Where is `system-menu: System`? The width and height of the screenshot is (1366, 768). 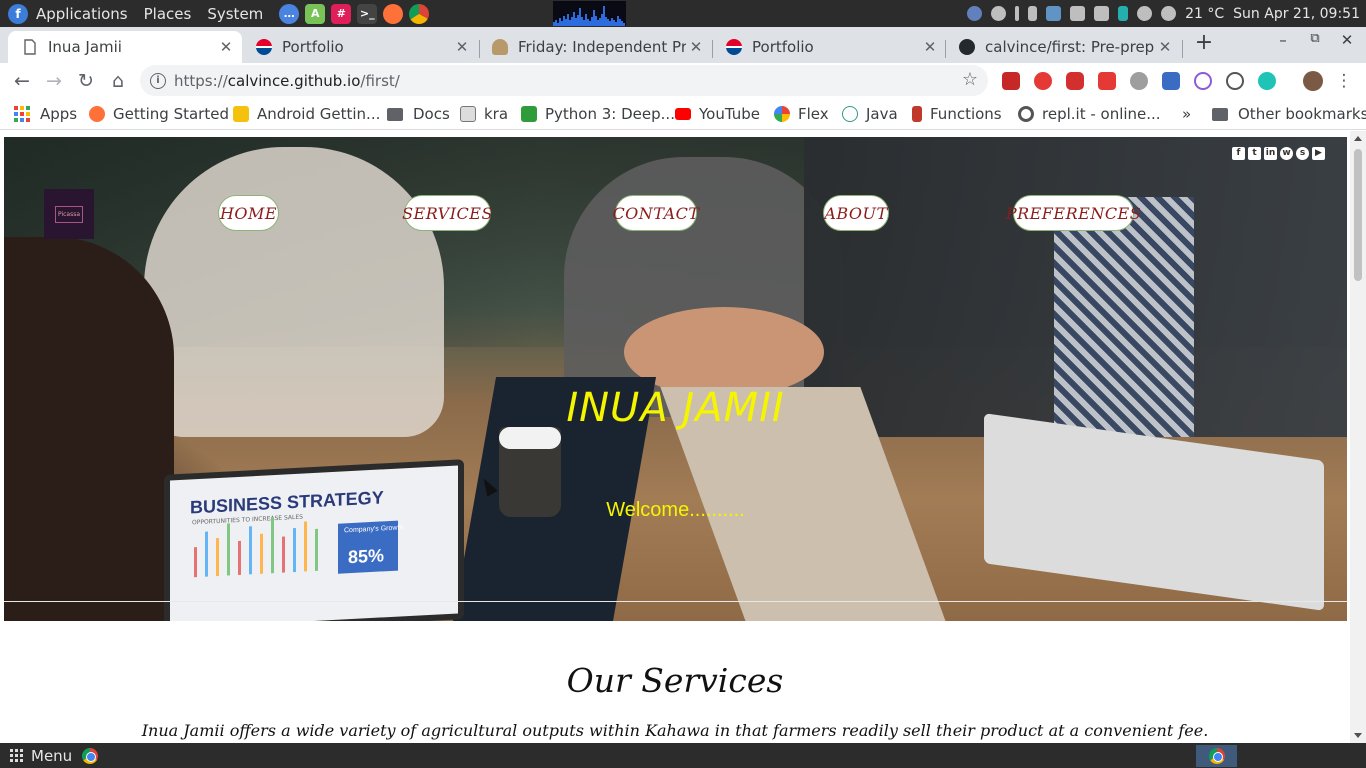
system-menu: System is located at coordinates (235, 14).